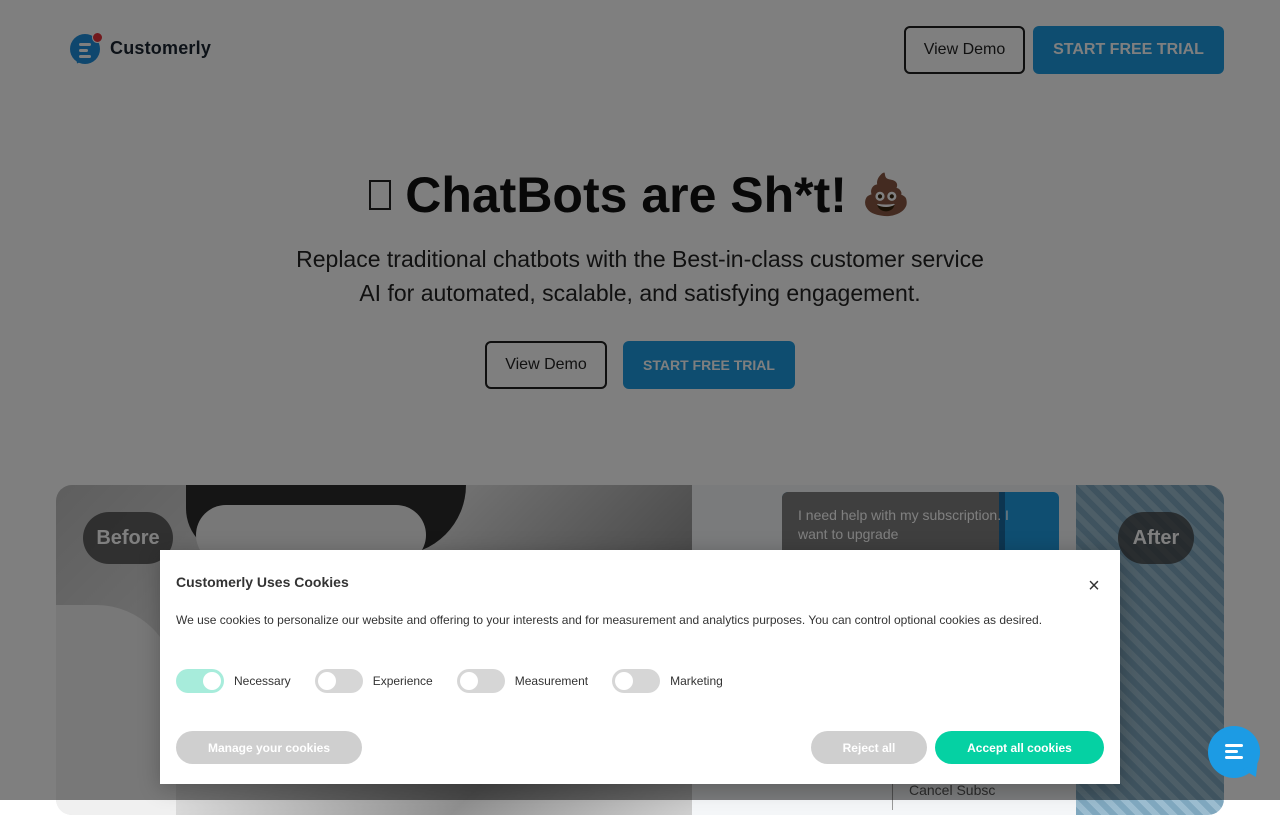 Image resolution: width=1280 pixels, height=815 pixels. I want to click on toggle-marketing: Marketing, so click(667, 681).